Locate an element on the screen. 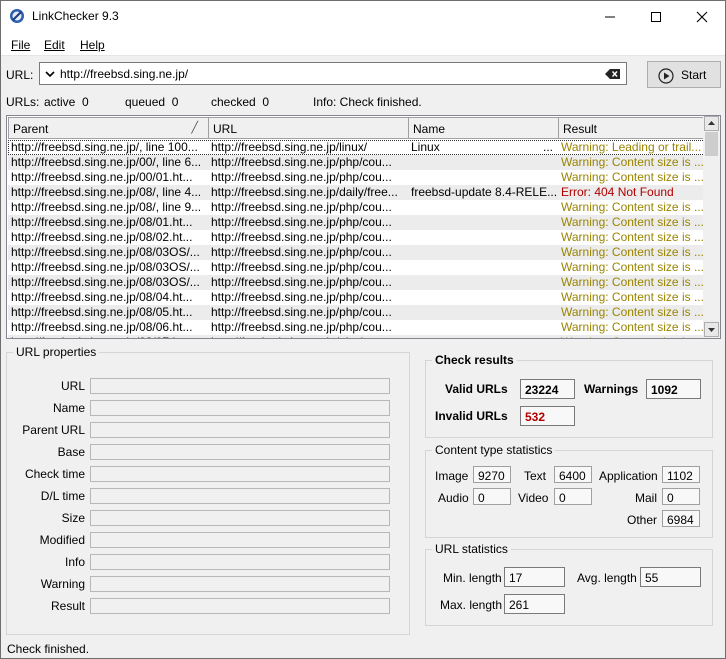 This screenshot has height=659, width=726. start-button: Start is located at coordinates (684, 74).